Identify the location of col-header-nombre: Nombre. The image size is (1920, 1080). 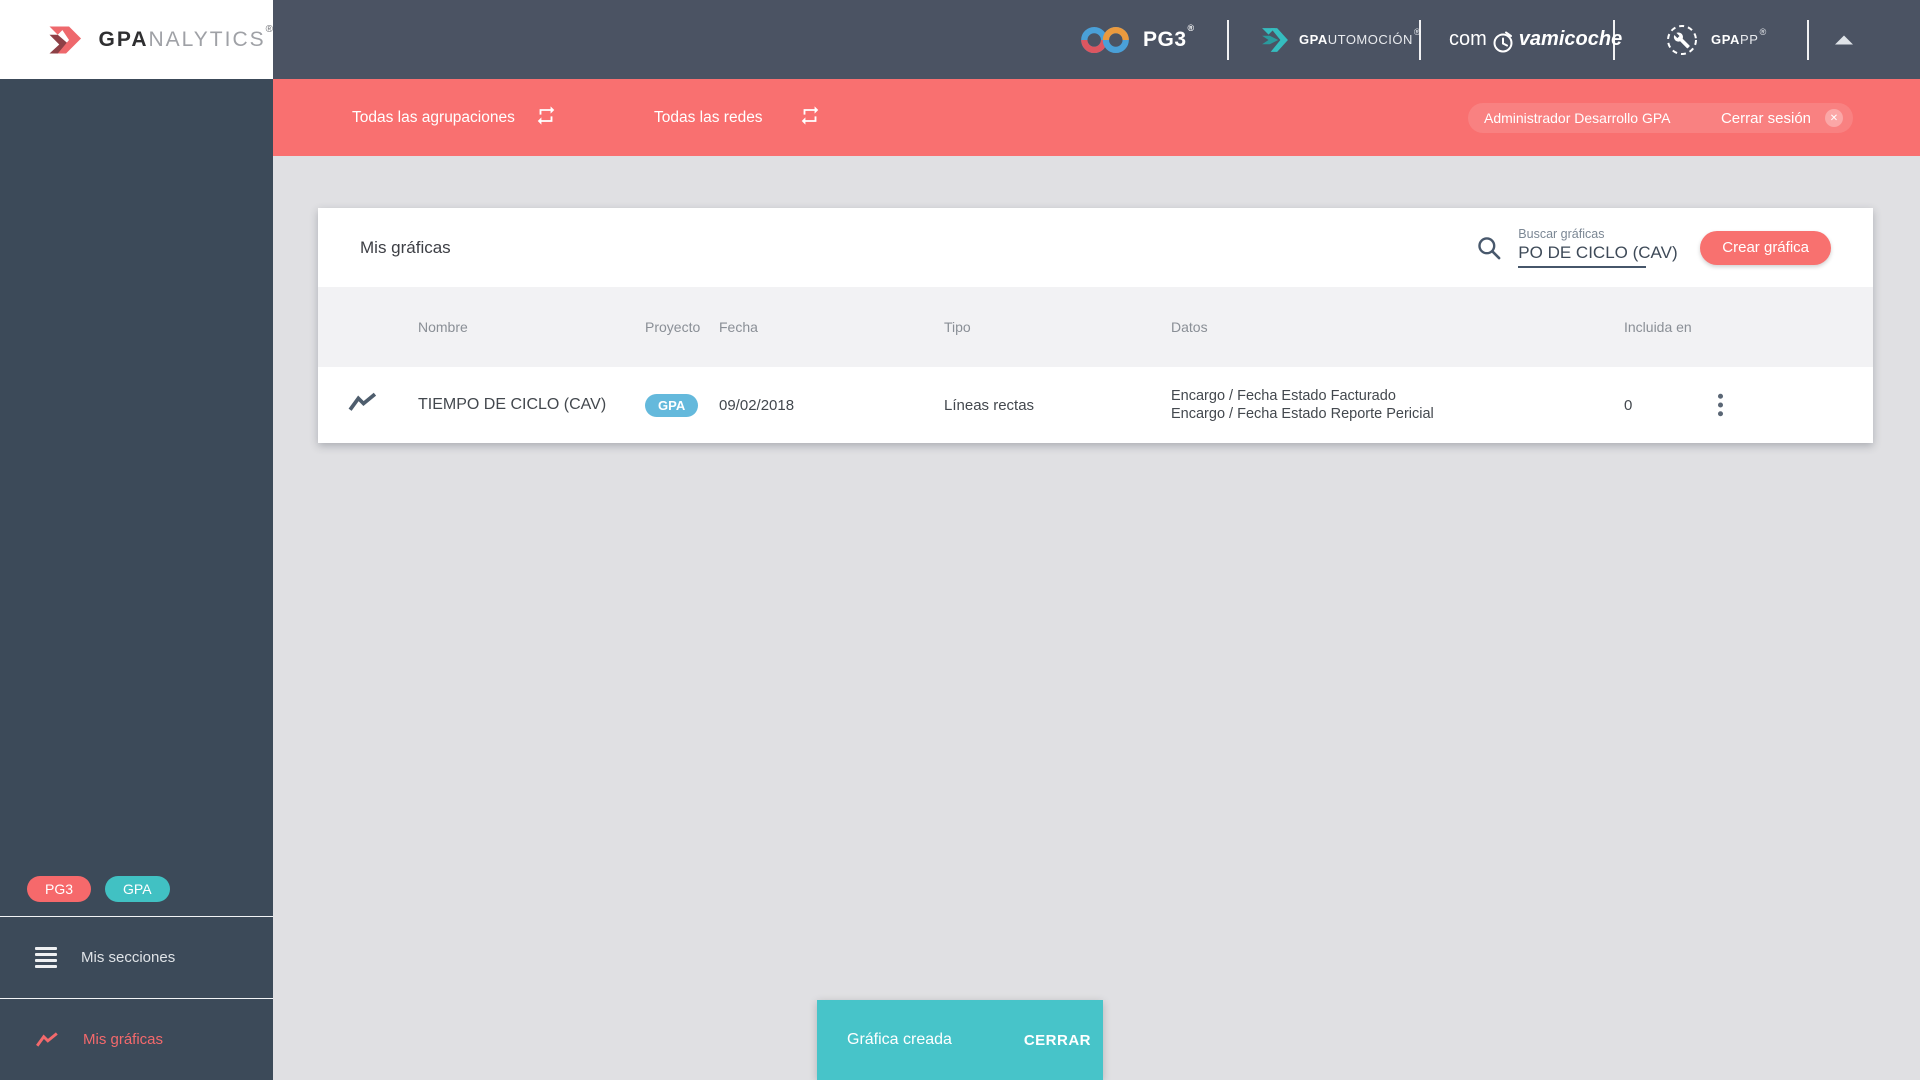
(443, 327).